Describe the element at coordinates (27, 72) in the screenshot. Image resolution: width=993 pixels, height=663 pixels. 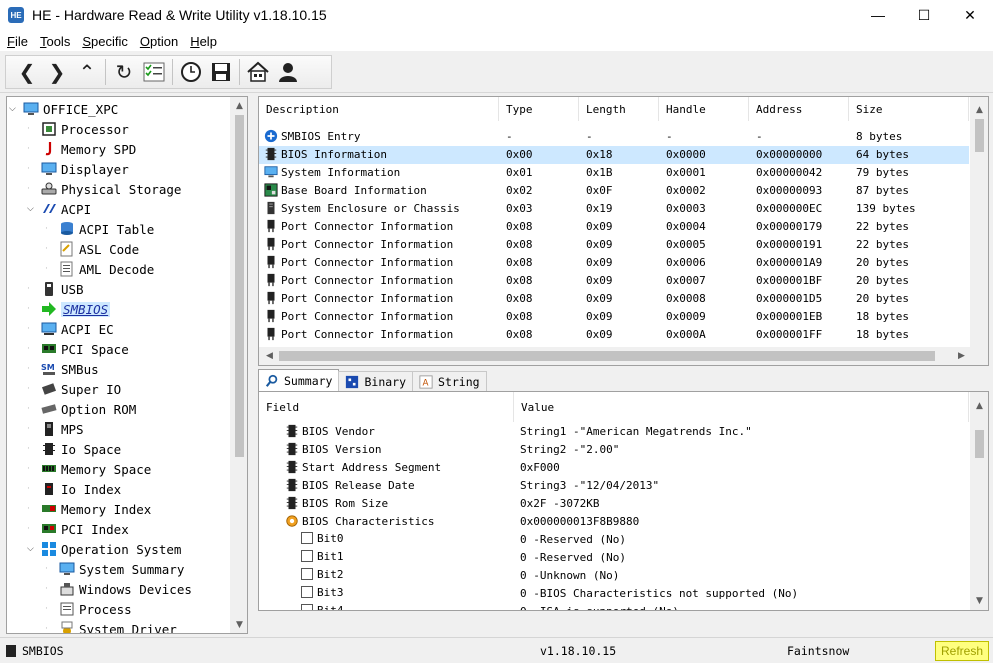
I see `back-button: ❮` at that location.